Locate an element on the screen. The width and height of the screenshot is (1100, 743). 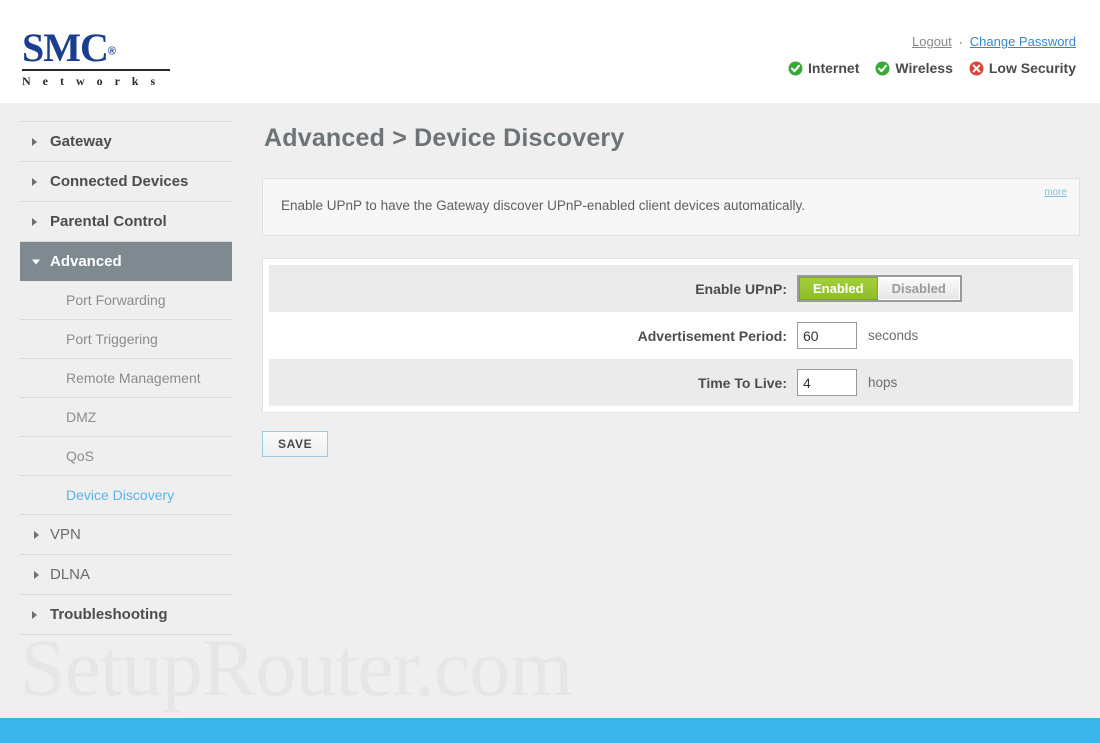
time-to-live-label: Time To Live: is located at coordinates (742, 382).